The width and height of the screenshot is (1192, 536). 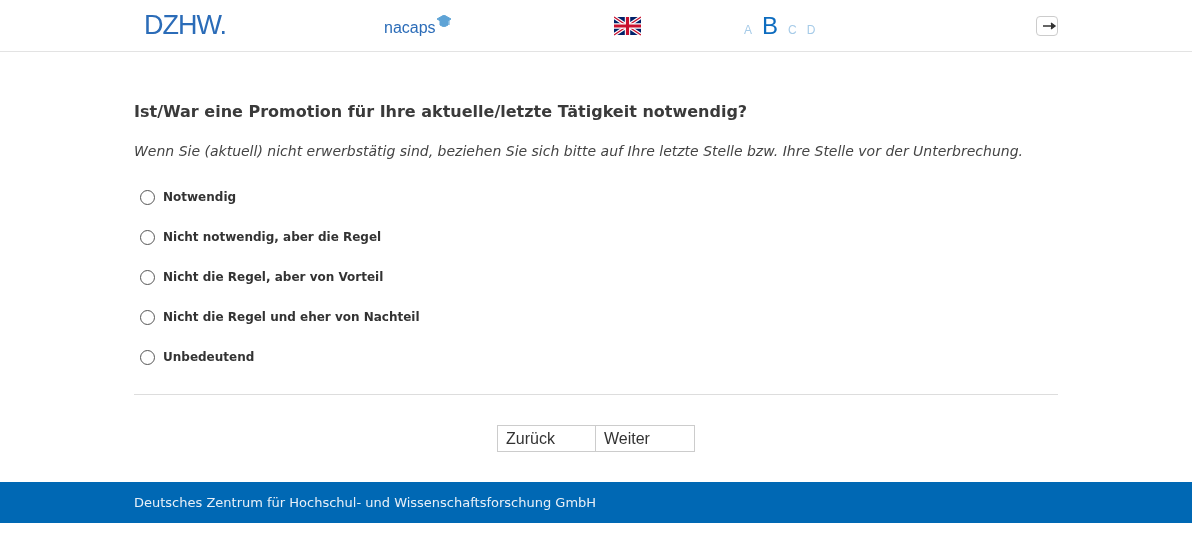 What do you see at coordinates (627, 25) in the screenshot?
I see `flag-icon` at bounding box center [627, 25].